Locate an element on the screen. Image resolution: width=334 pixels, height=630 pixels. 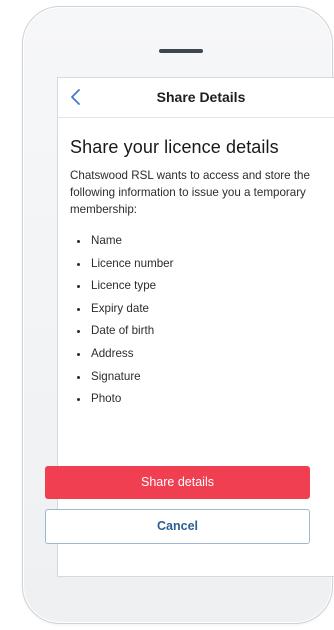
list-item-label: Expiry date is located at coordinates (120, 308).